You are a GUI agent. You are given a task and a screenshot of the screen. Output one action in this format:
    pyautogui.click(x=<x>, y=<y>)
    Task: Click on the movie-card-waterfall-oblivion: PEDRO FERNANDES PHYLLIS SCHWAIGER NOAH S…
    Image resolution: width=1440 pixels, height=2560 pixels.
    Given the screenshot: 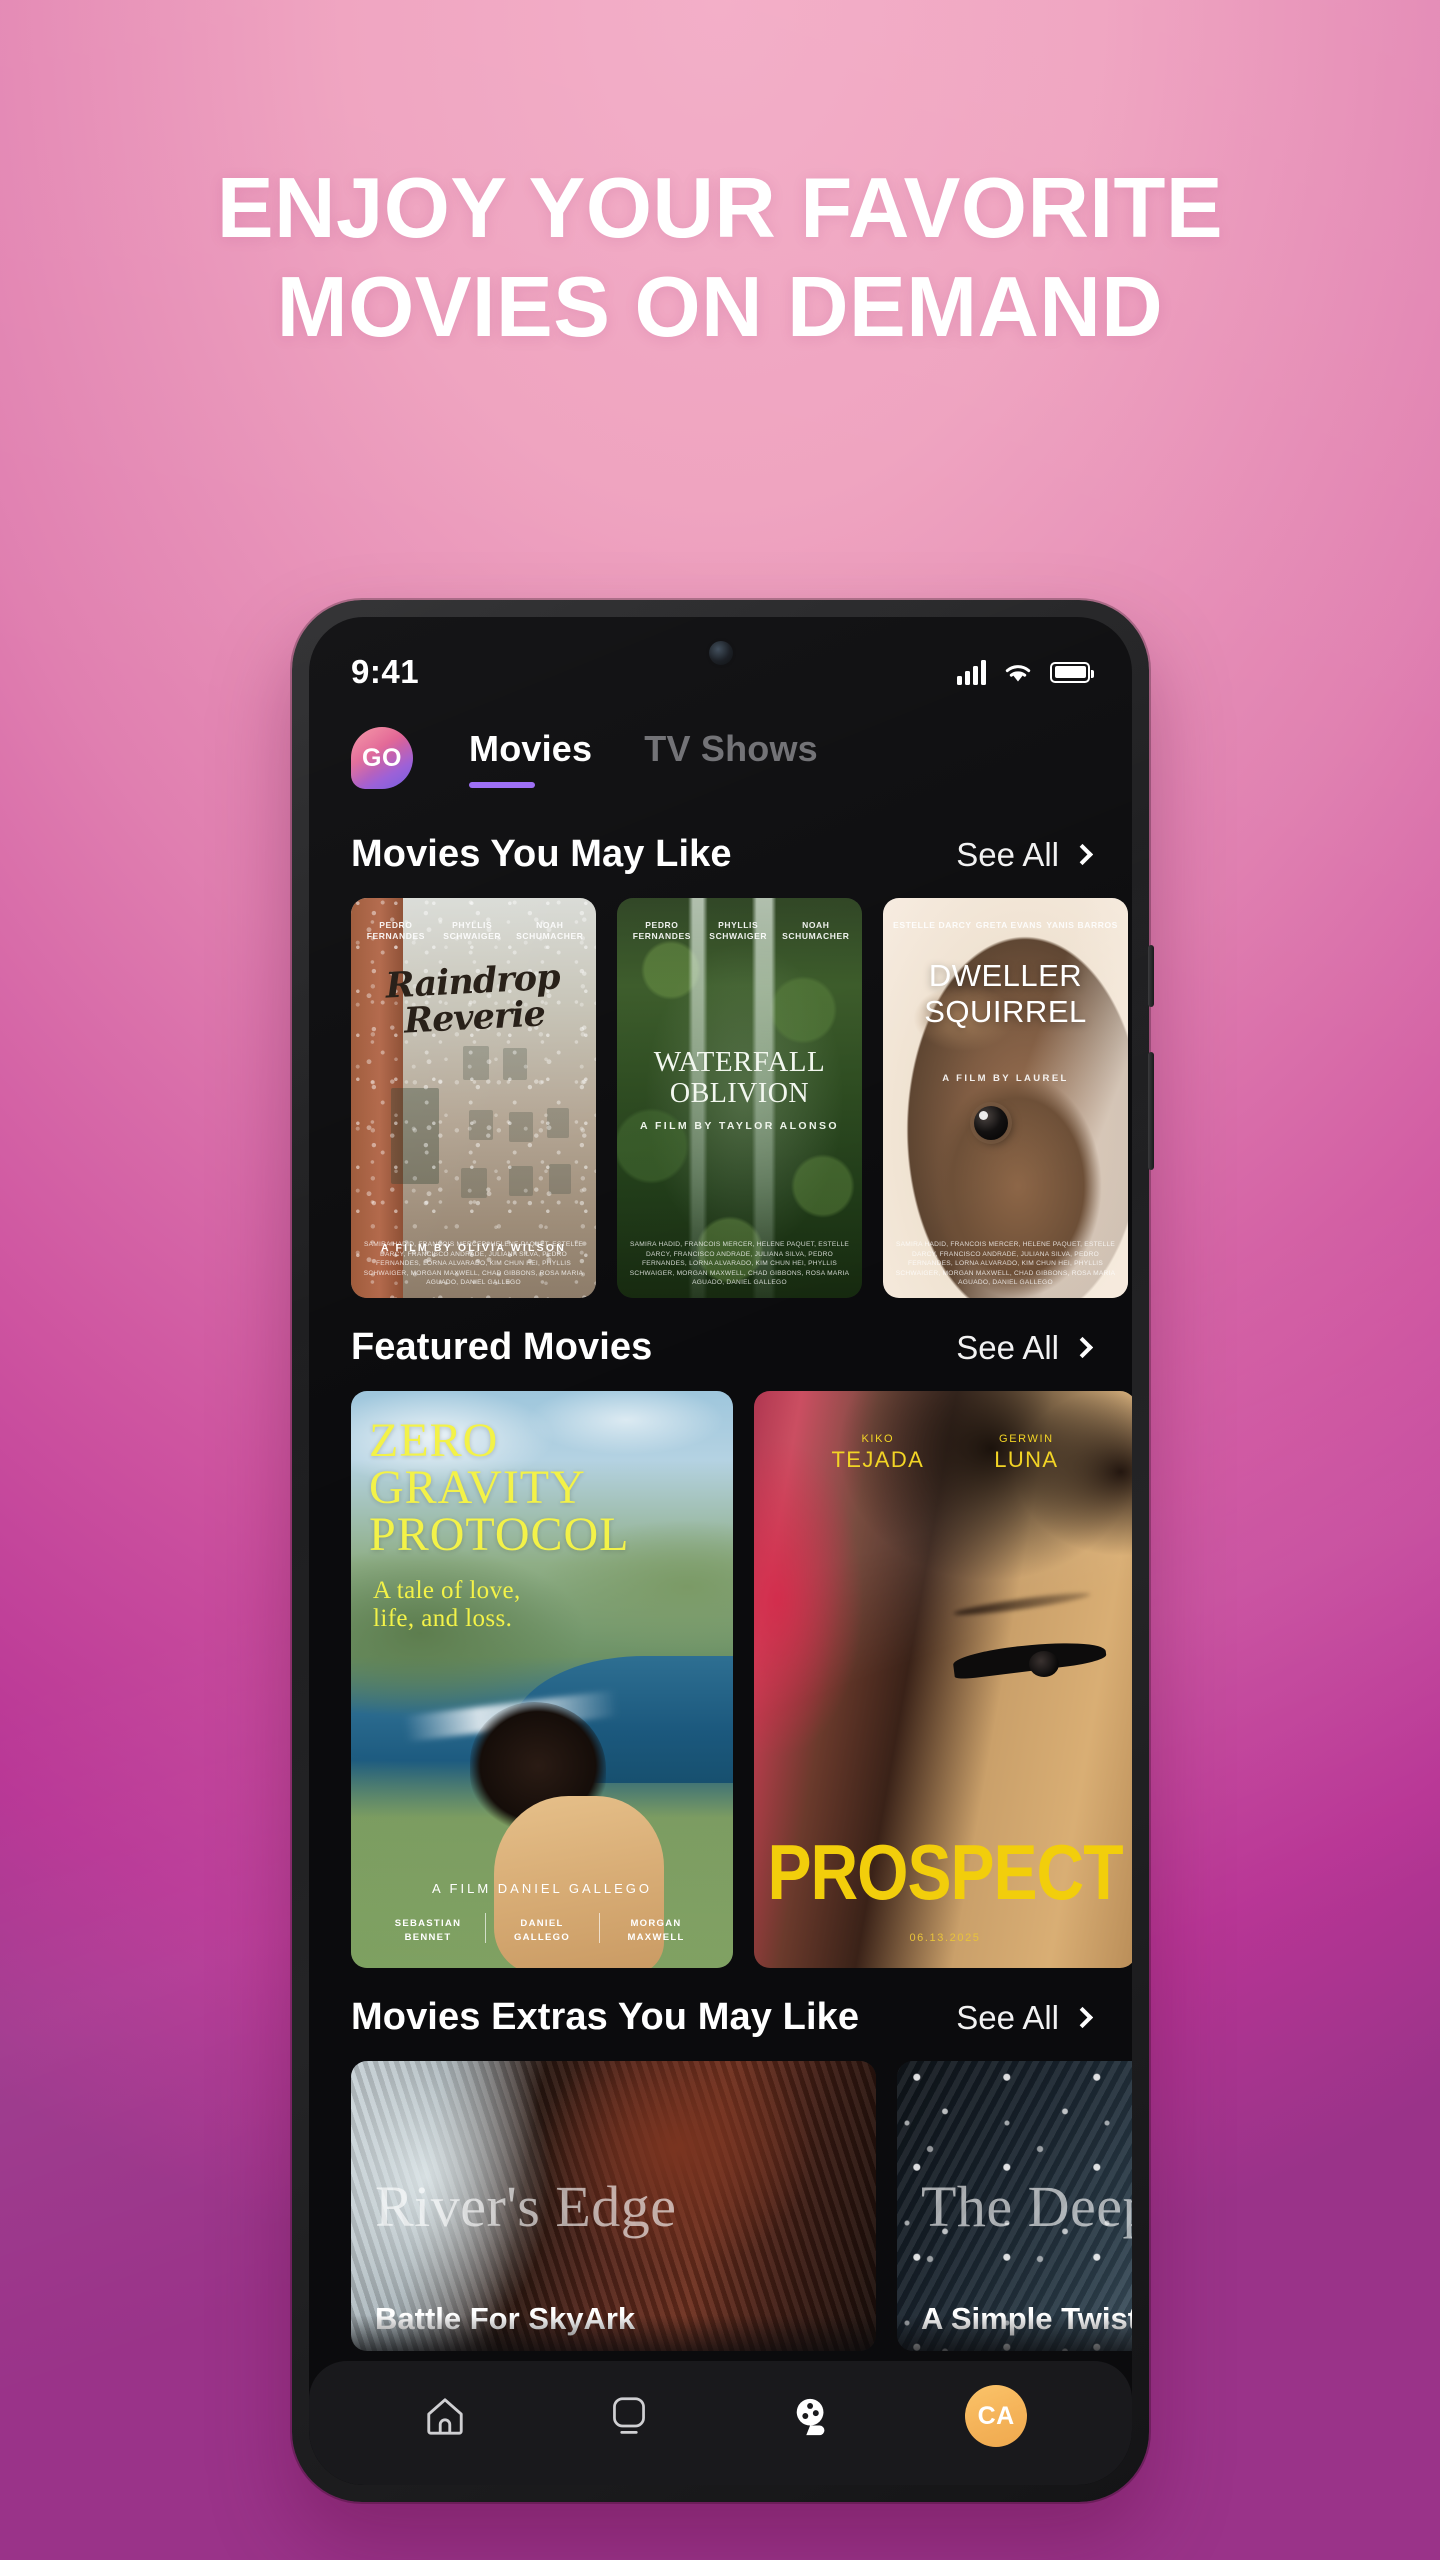 What is the action you would take?
    pyautogui.click(x=739, y=1098)
    